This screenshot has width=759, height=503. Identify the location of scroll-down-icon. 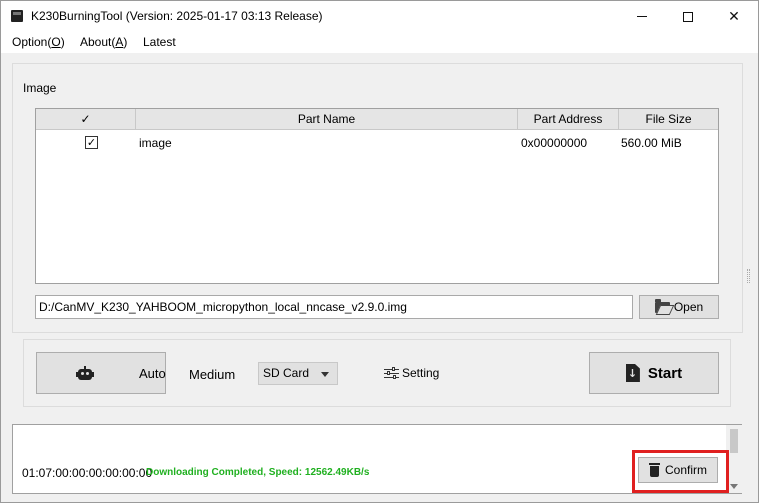
(734, 486).